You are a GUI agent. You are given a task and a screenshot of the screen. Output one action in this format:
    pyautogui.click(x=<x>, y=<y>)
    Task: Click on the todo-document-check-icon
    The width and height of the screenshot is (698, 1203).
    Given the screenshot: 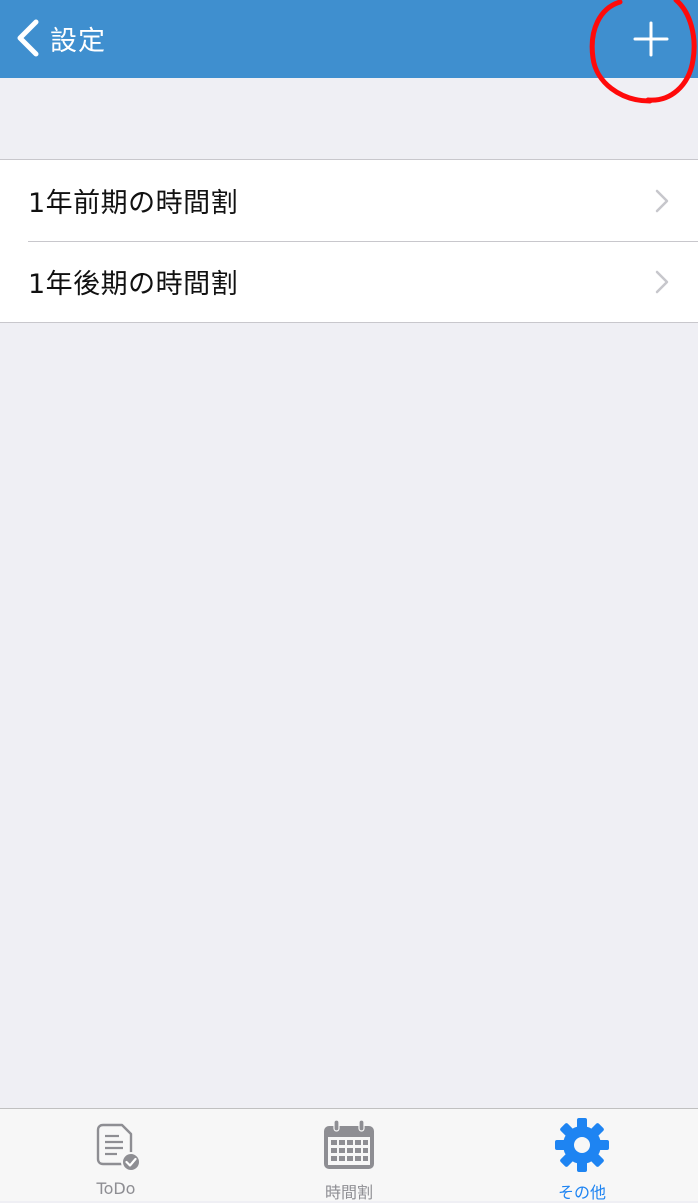 What is the action you would take?
    pyautogui.click(x=116, y=1145)
    